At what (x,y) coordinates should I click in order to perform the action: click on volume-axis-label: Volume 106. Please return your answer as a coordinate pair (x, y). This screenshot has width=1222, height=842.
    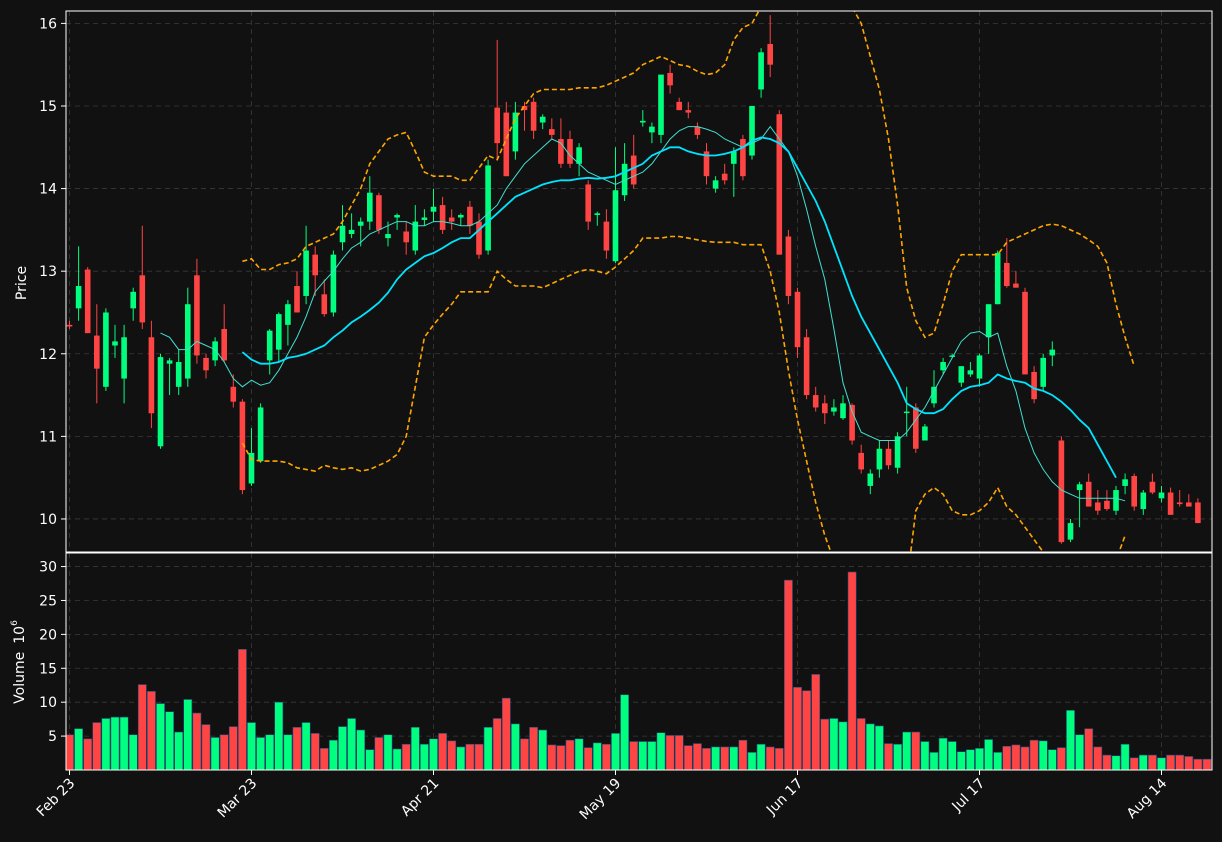
    Looking at the image, I should click on (19, 662).